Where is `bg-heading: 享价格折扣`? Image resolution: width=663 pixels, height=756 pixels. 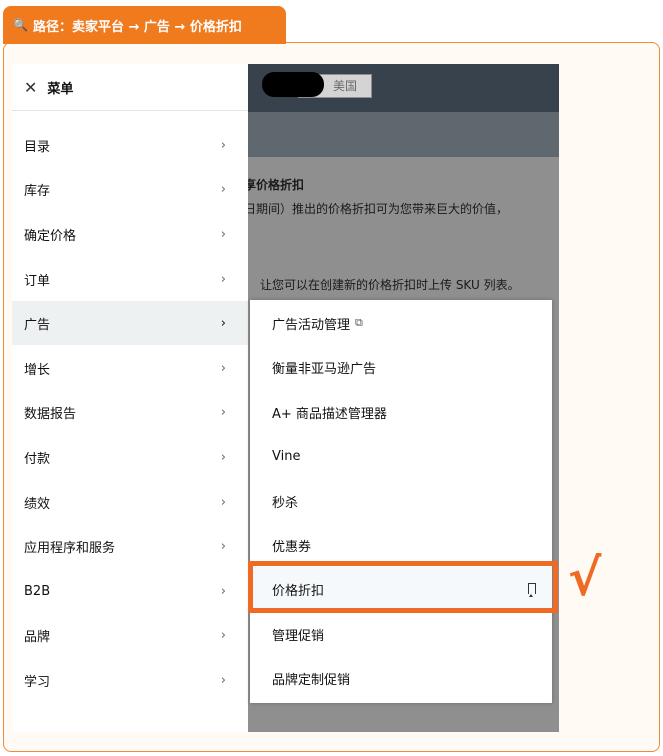 bg-heading: 享价格折扣 is located at coordinates (274, 185).